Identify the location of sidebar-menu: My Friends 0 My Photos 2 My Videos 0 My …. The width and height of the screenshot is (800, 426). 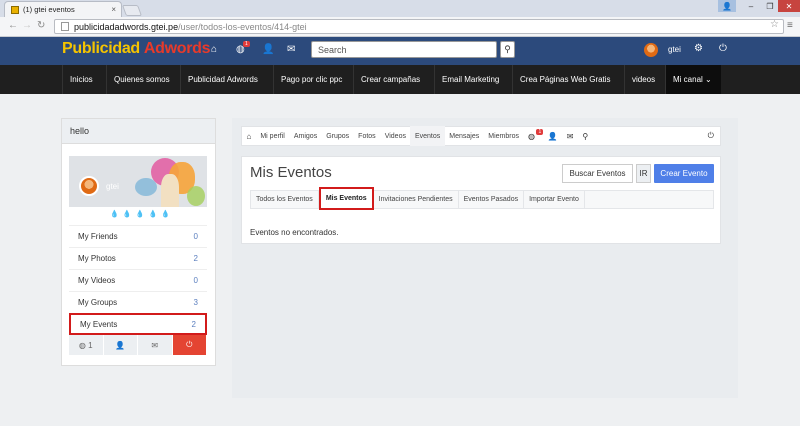
(138, 280).